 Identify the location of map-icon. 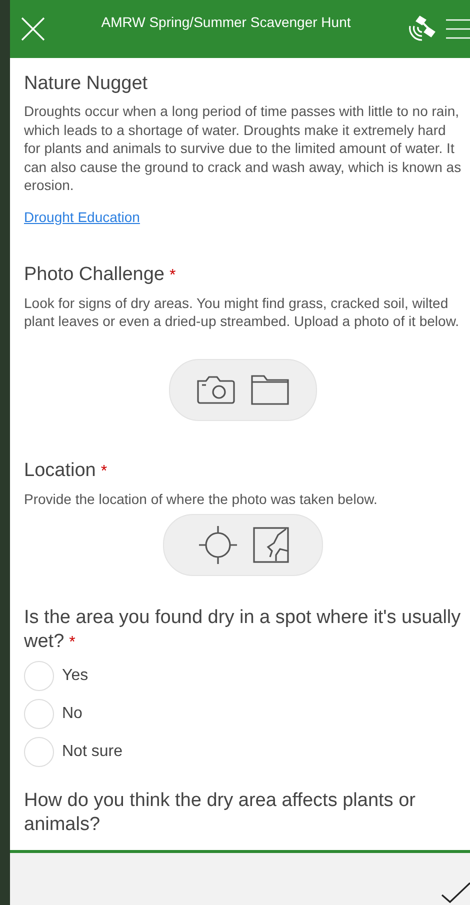
(271, 545).